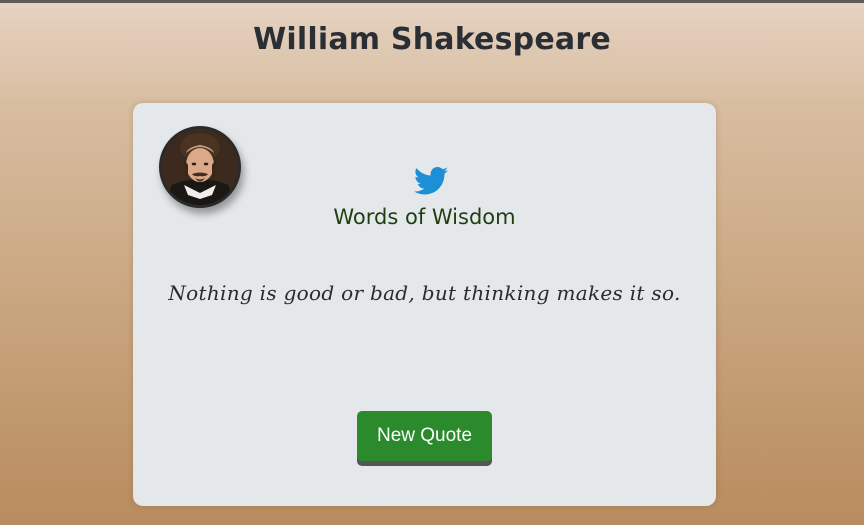 The width and height of the screenshot is (864, 525). I want to click on page-title: William Shakespeare, so click(432, 39).